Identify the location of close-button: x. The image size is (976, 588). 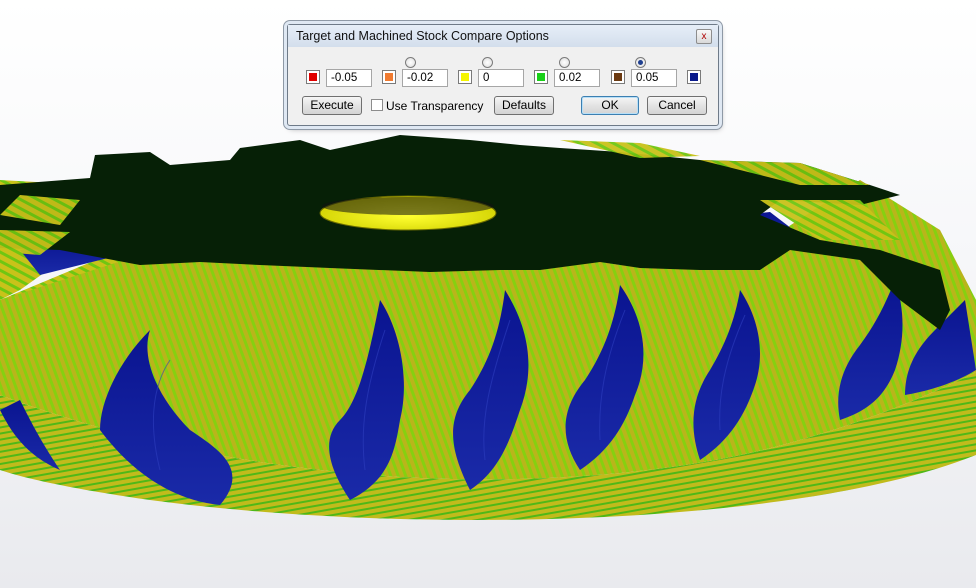
(704, 36).